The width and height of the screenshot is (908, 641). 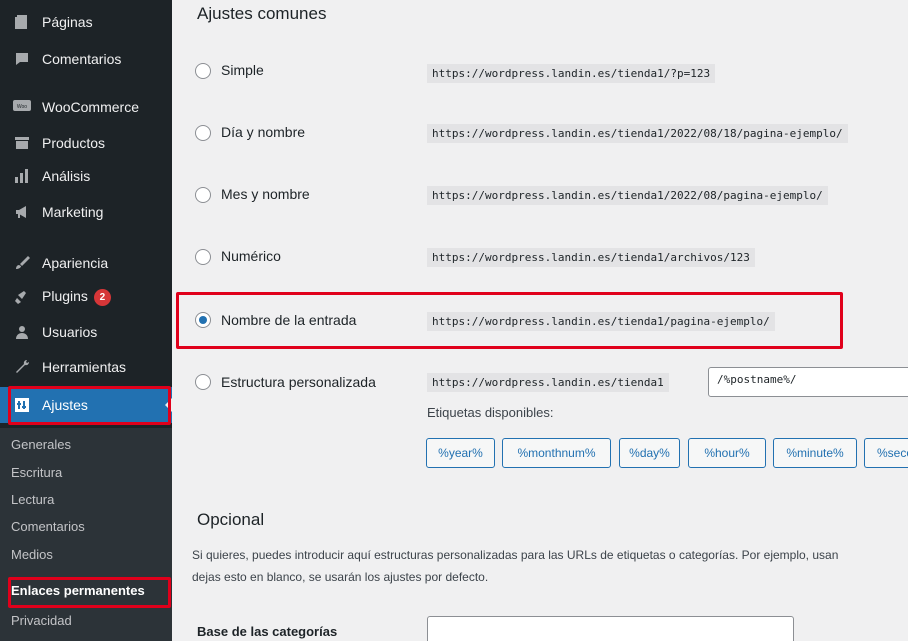 I want to click on products-icon, so click(x=22, y=143).